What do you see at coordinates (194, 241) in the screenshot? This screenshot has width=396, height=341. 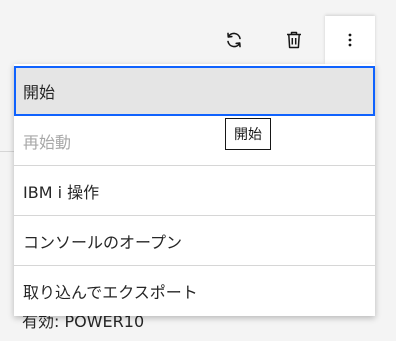 I see `menu-item-open-console: コンソールのオープン` at bounding box center [194, 241].